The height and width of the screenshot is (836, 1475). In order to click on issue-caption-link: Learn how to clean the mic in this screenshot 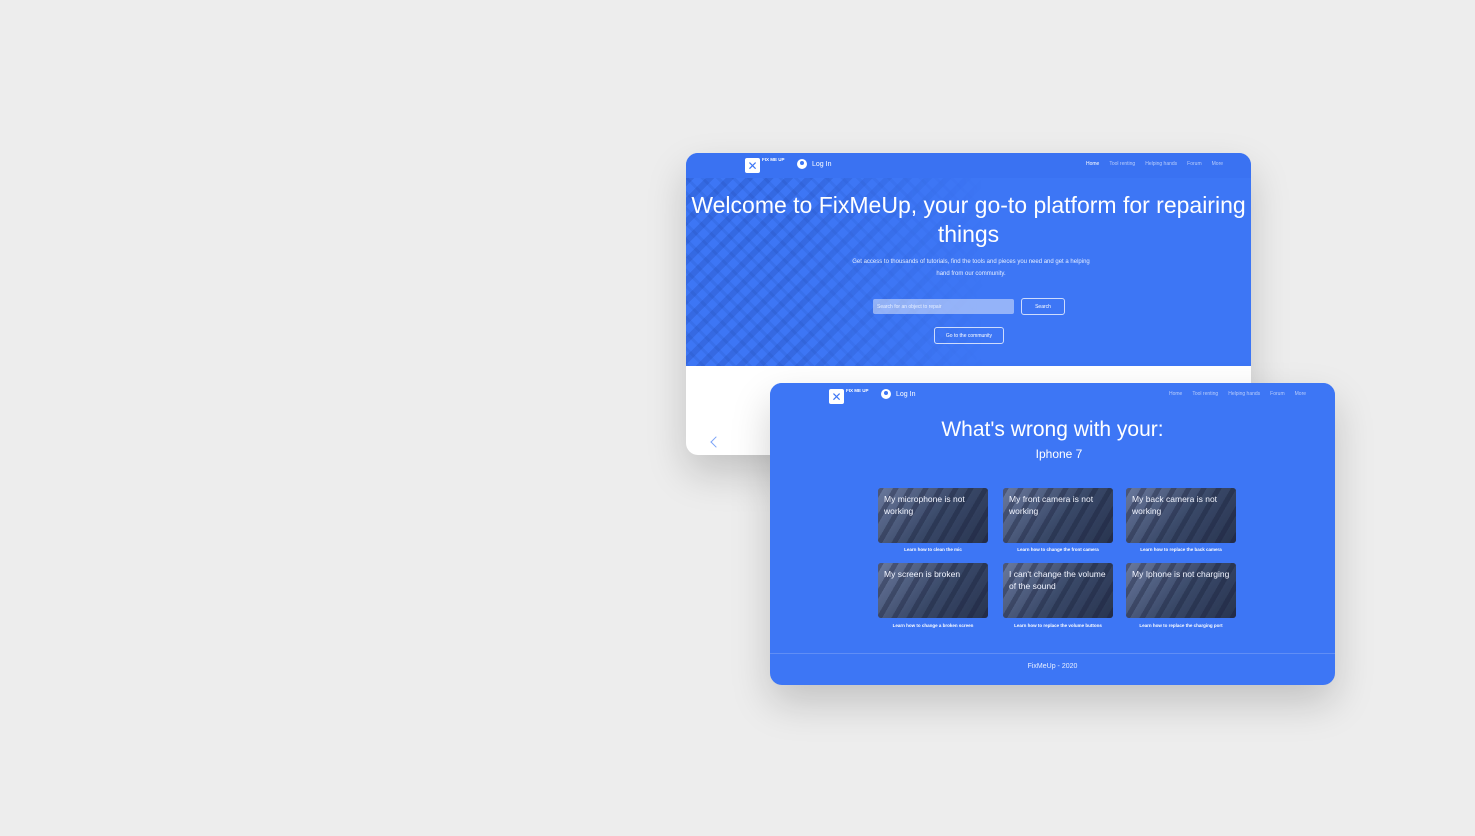, I will do `click(933, 549)`.